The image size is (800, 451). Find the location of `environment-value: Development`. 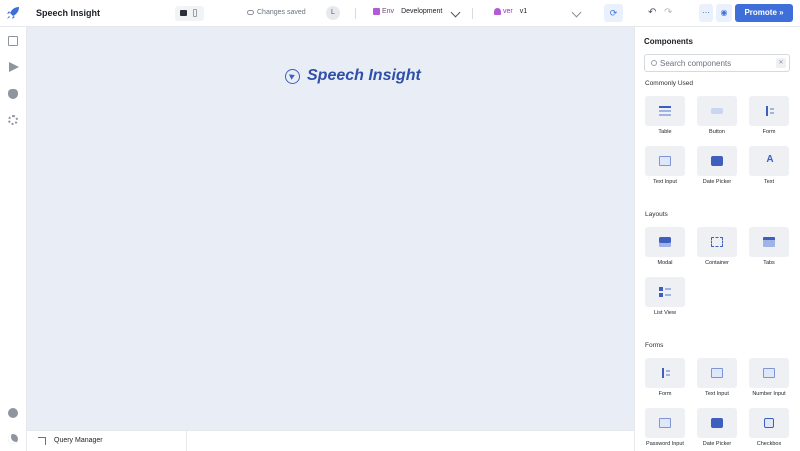

environment-value: Development is located at coordinates (422, 11).